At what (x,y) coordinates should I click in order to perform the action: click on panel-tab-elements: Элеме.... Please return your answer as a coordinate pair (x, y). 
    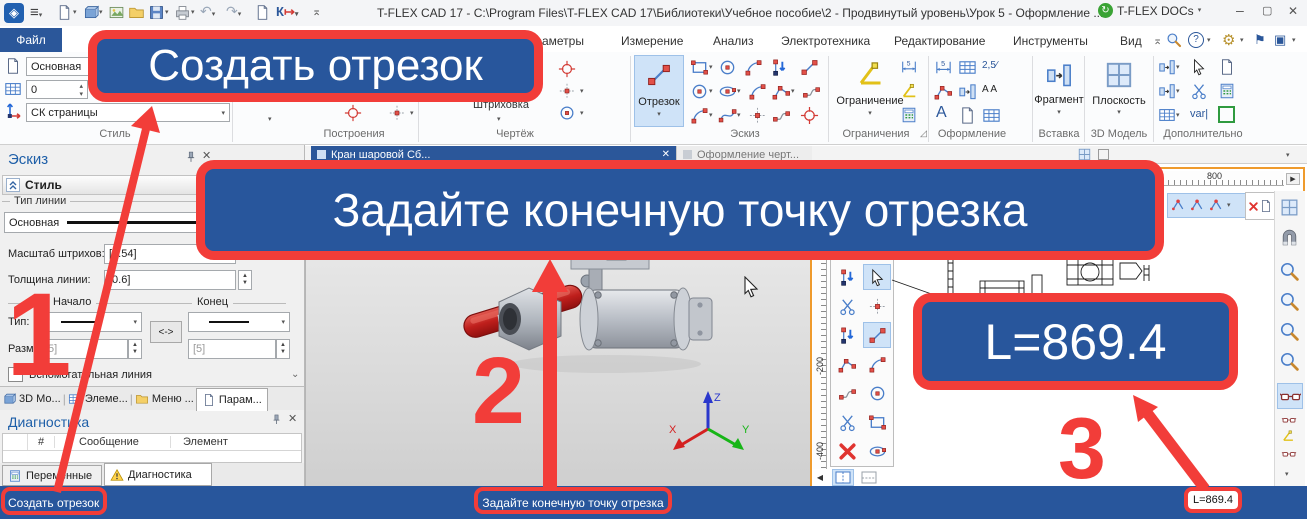
    Looking at the image, I should click on (98, 399).